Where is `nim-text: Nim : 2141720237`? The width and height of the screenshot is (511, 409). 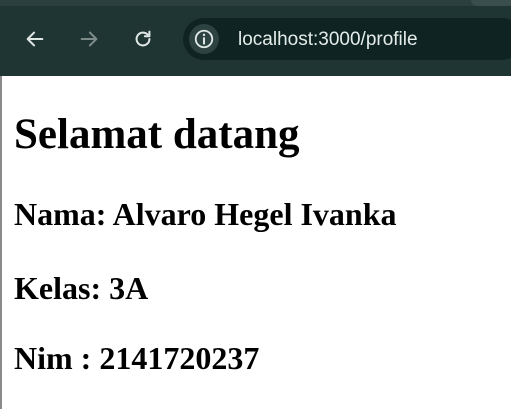
nim-text: Nim : 2141720237 is located at coordinates (137, 358).